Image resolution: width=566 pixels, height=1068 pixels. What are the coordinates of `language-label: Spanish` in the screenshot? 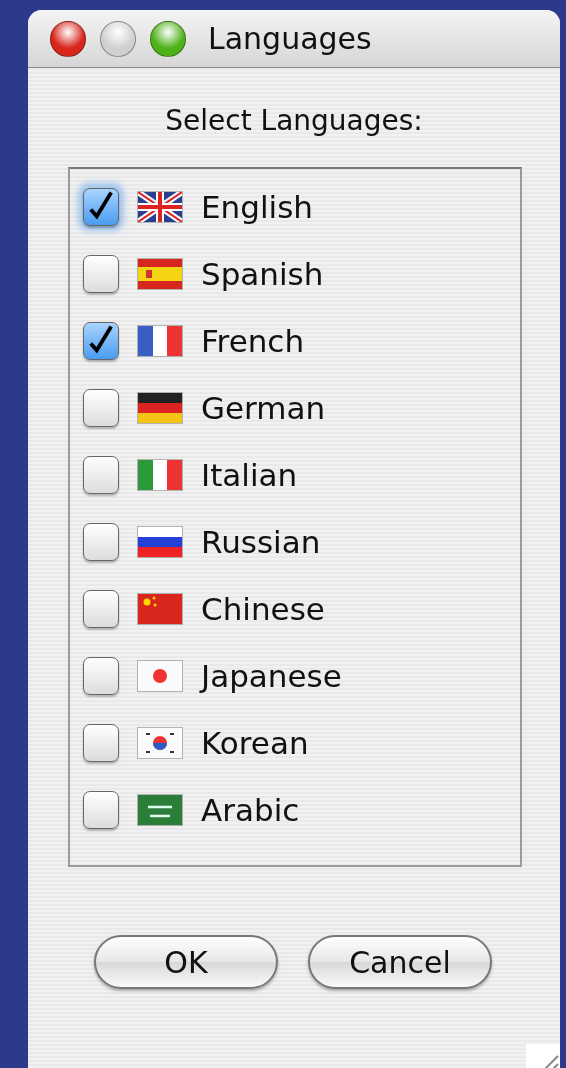 It's located at (262, 273).